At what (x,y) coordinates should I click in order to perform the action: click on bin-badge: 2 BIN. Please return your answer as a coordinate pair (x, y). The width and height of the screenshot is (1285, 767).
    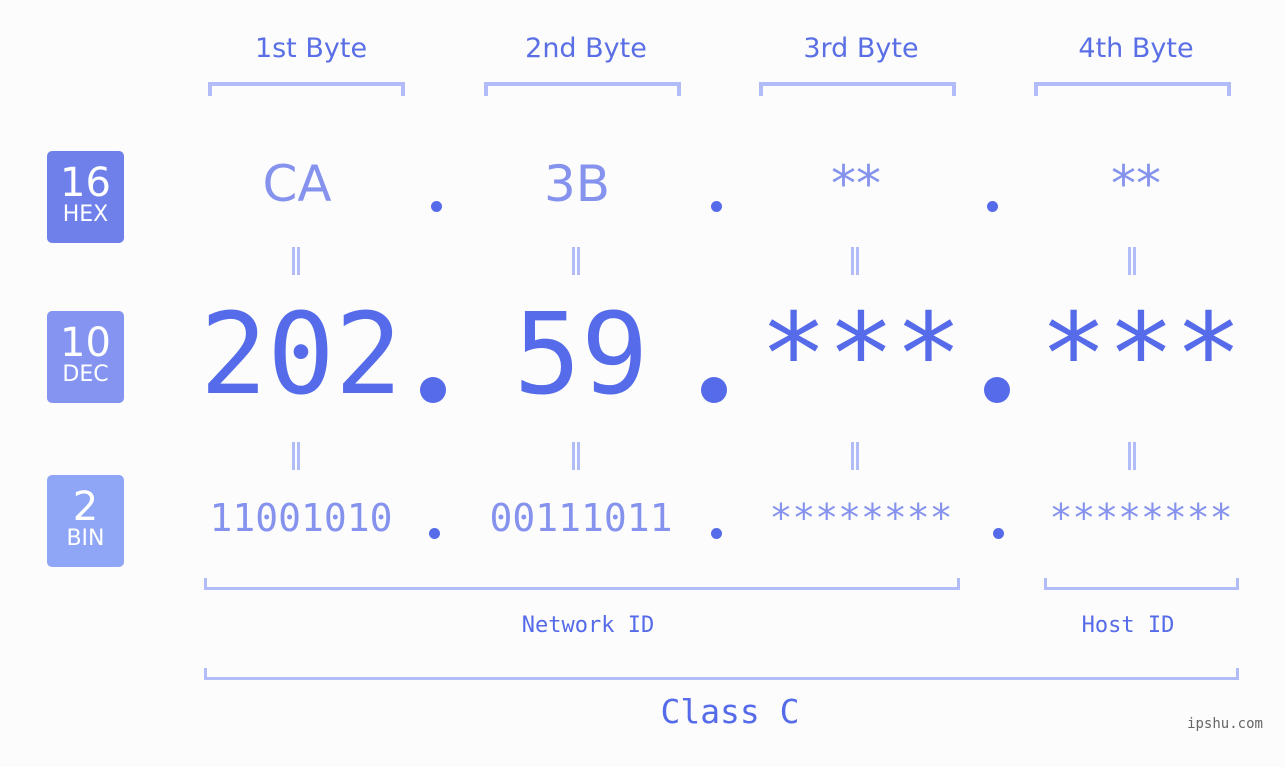
    Looking at the image, I should click on (85, 521).